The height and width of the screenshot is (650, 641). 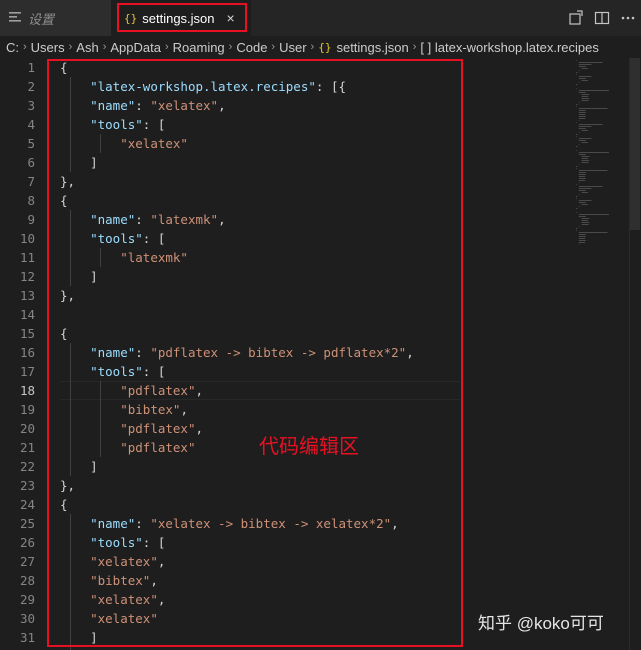 I want to click on line-number: 19, so click(x=27, y=409).